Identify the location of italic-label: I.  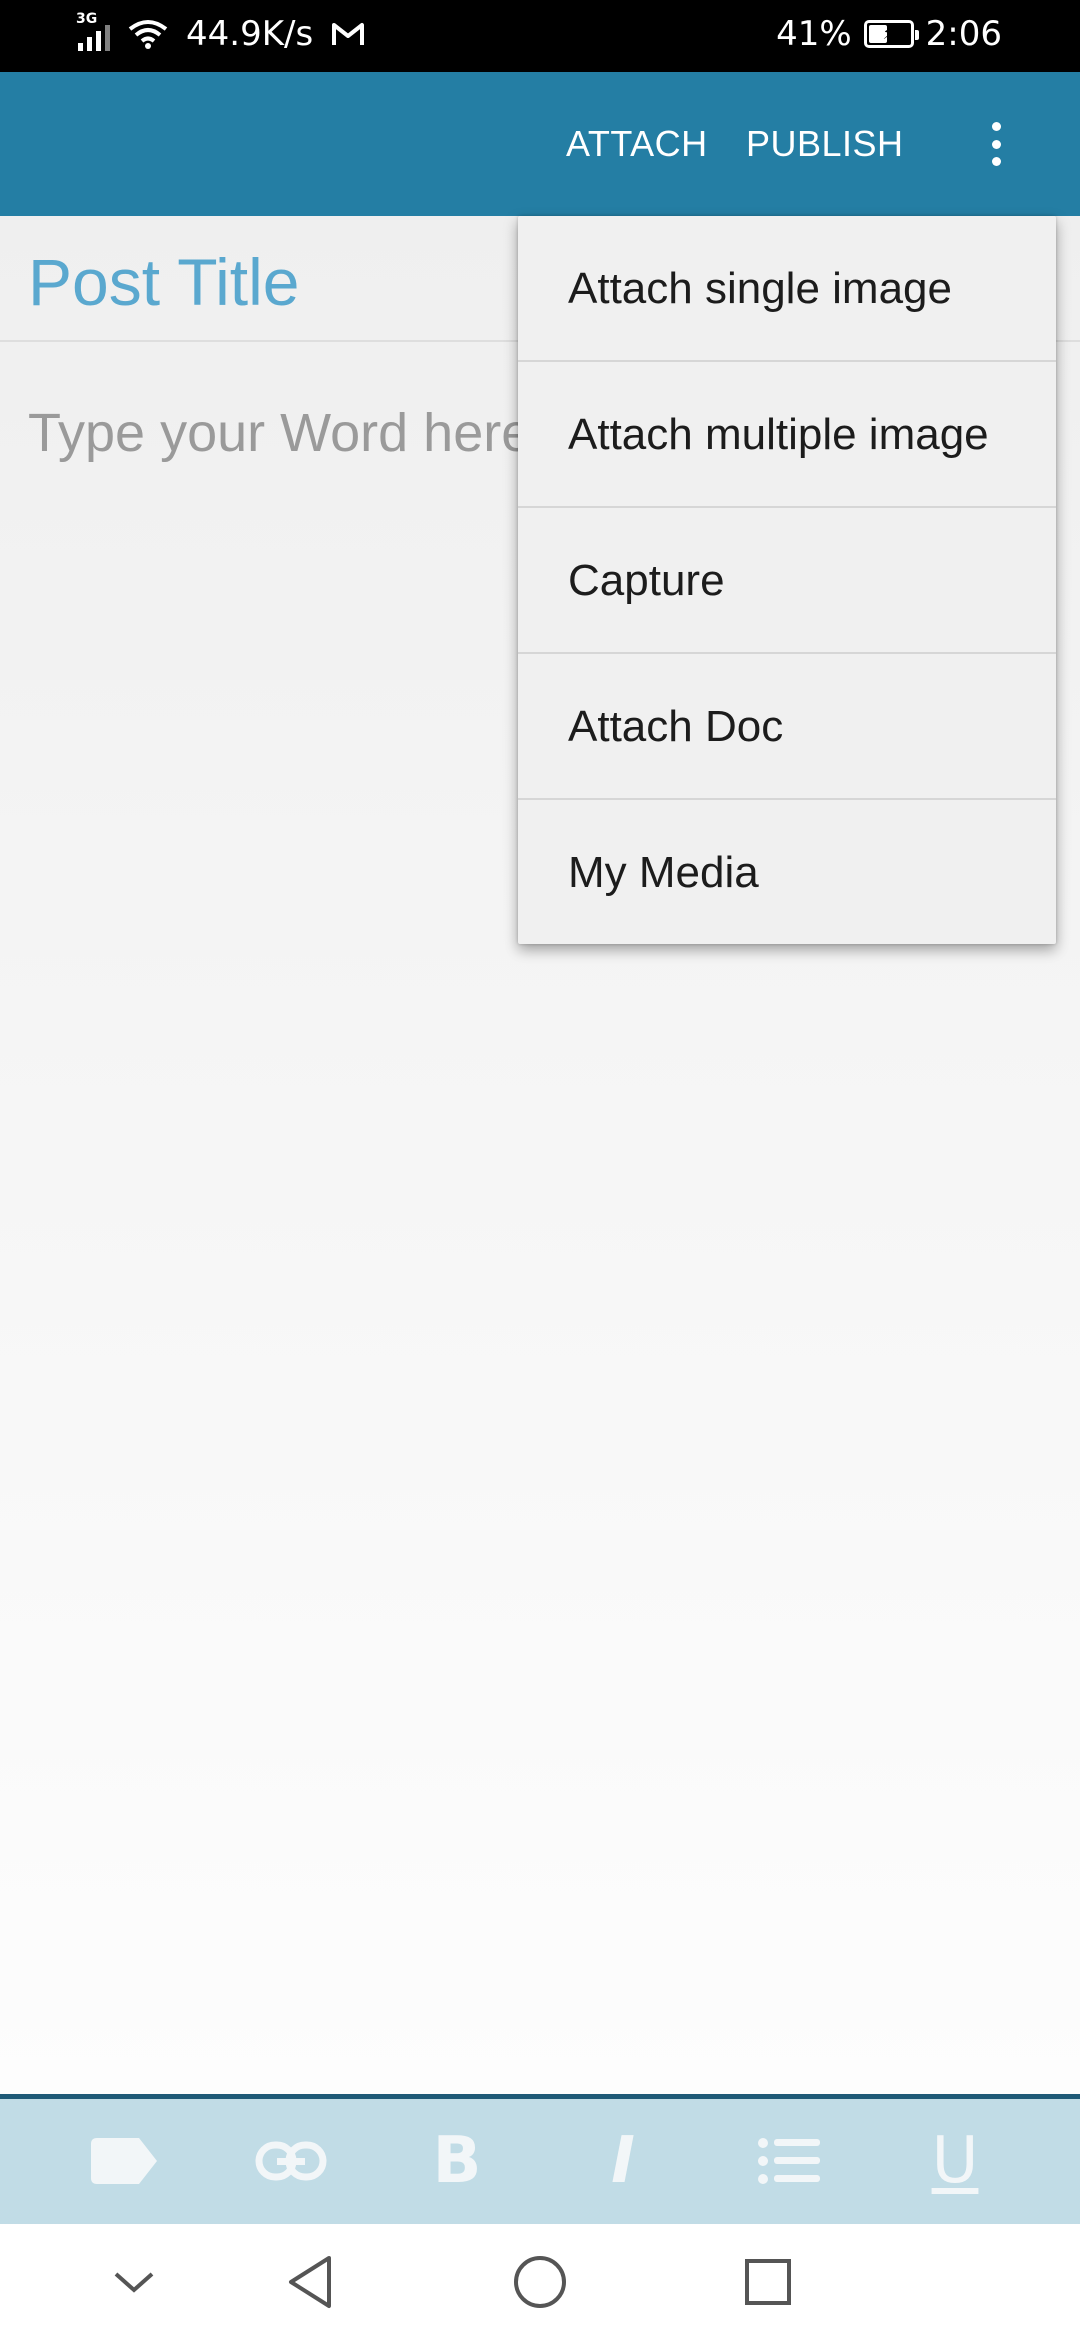
(623, 2161).